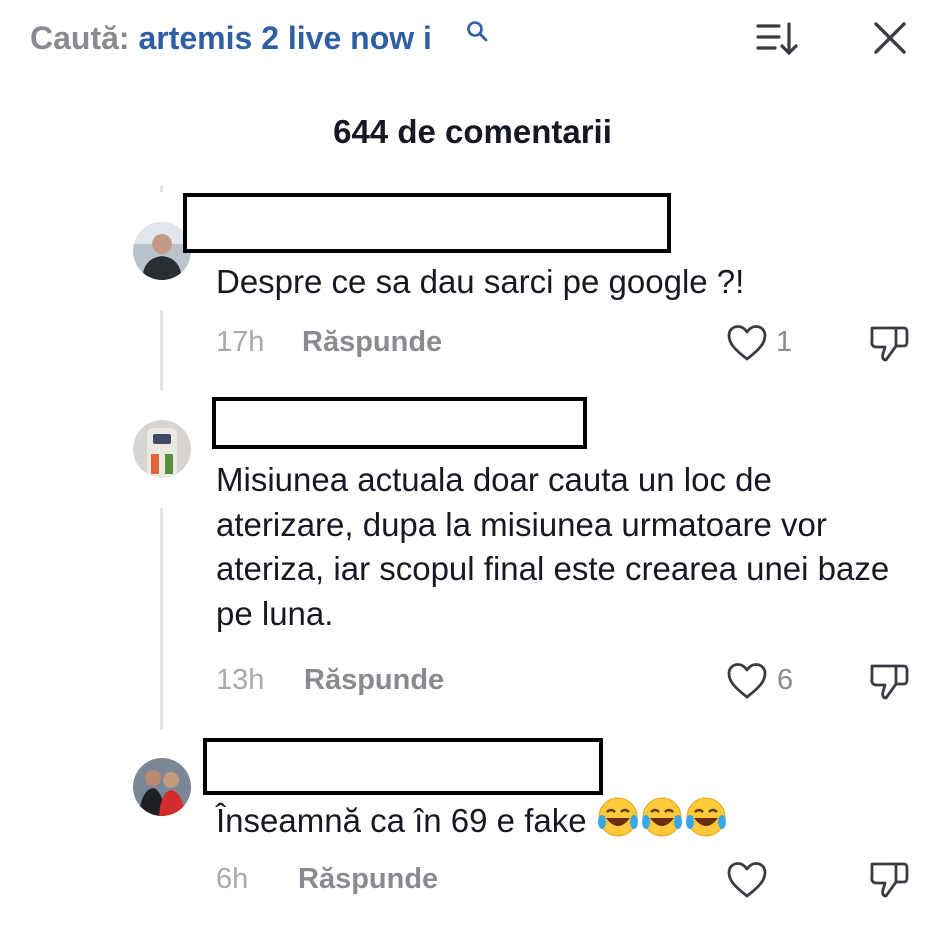  Describe the element at coordinates (890, 38) in the screenshot. I see `close-icon` at that location.